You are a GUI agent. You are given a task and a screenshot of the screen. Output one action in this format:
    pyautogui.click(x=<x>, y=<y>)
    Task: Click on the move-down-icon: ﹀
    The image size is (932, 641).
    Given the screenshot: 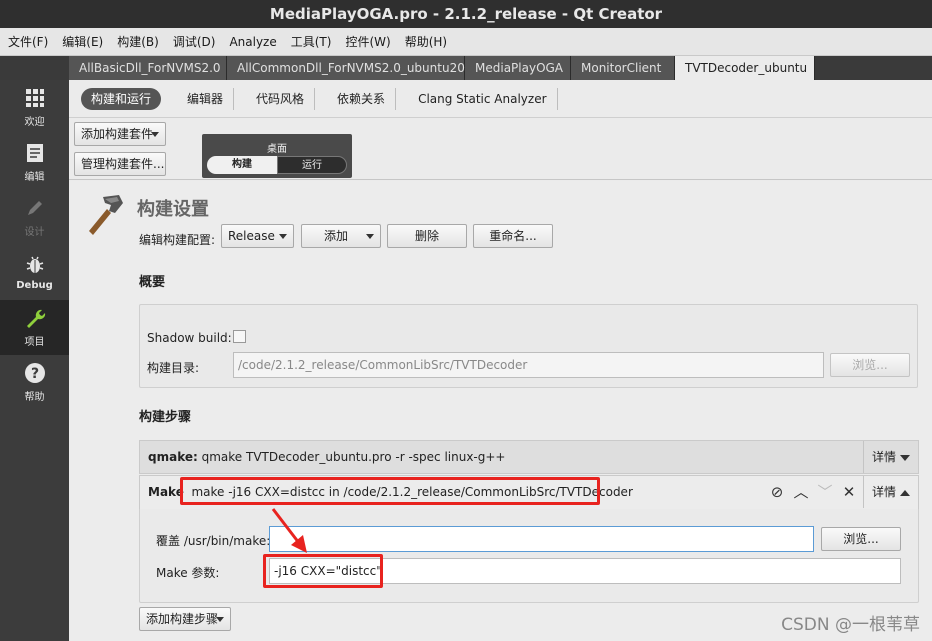 What is the action you would take?
    pyautogui.click(x=825, y=492)
    